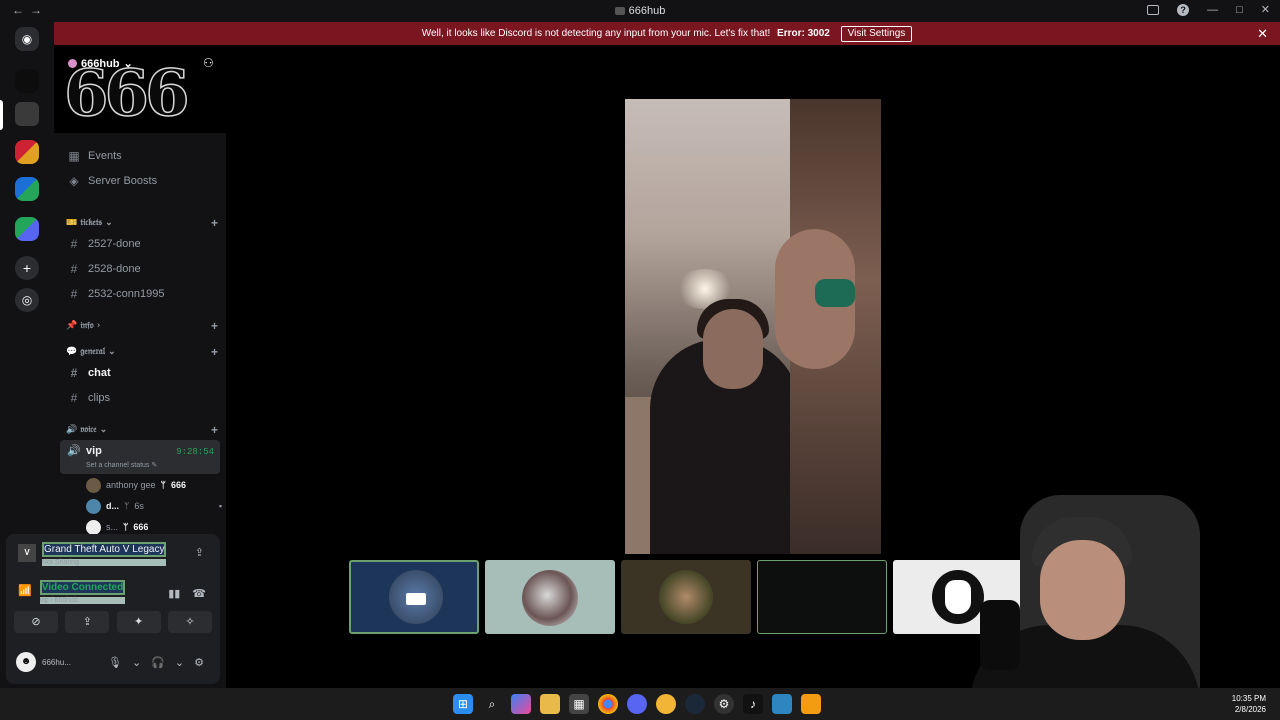  I want to click on app-icon, so click(666, 704).